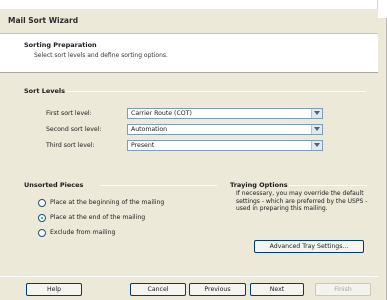  I want to click on title-bar: Mail Sort Wizard, so click(189, 21).